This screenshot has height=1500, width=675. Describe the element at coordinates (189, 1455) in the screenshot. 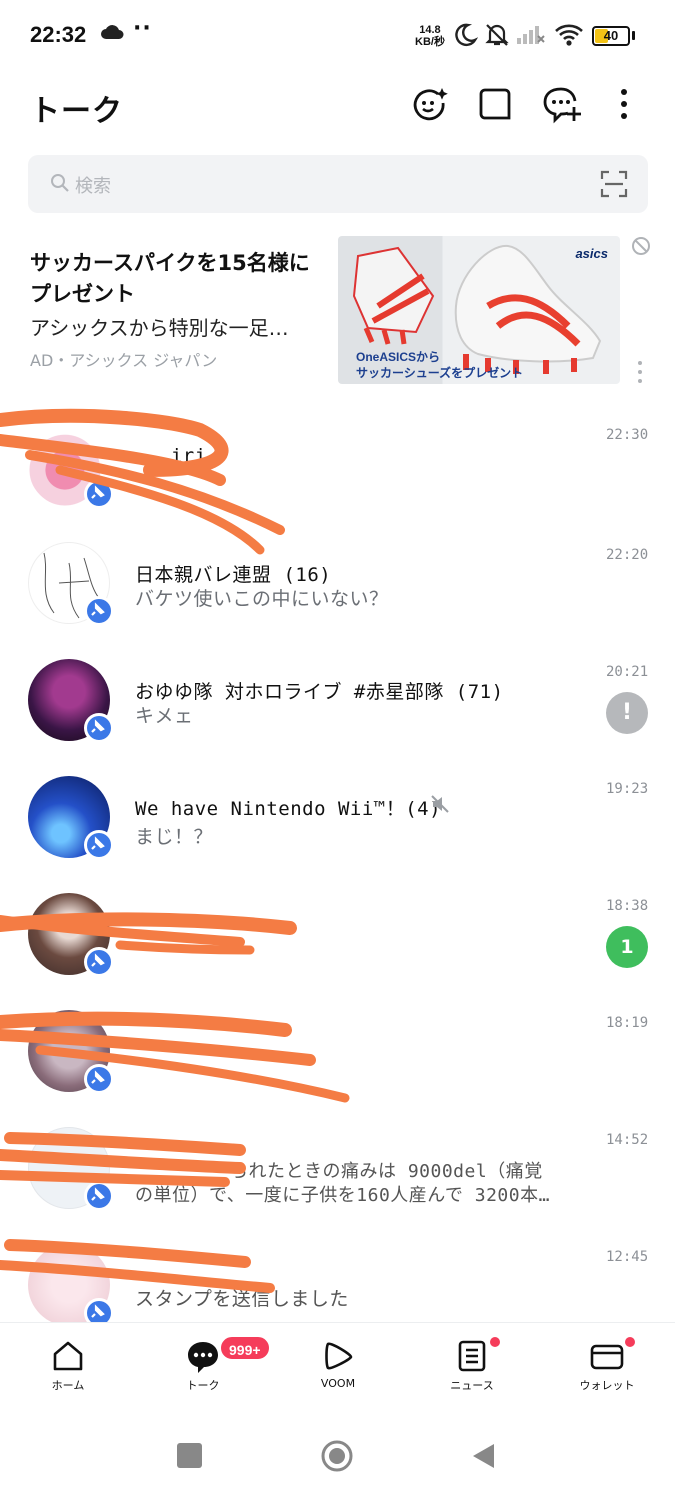

I see `recent-apps-button` at that location.